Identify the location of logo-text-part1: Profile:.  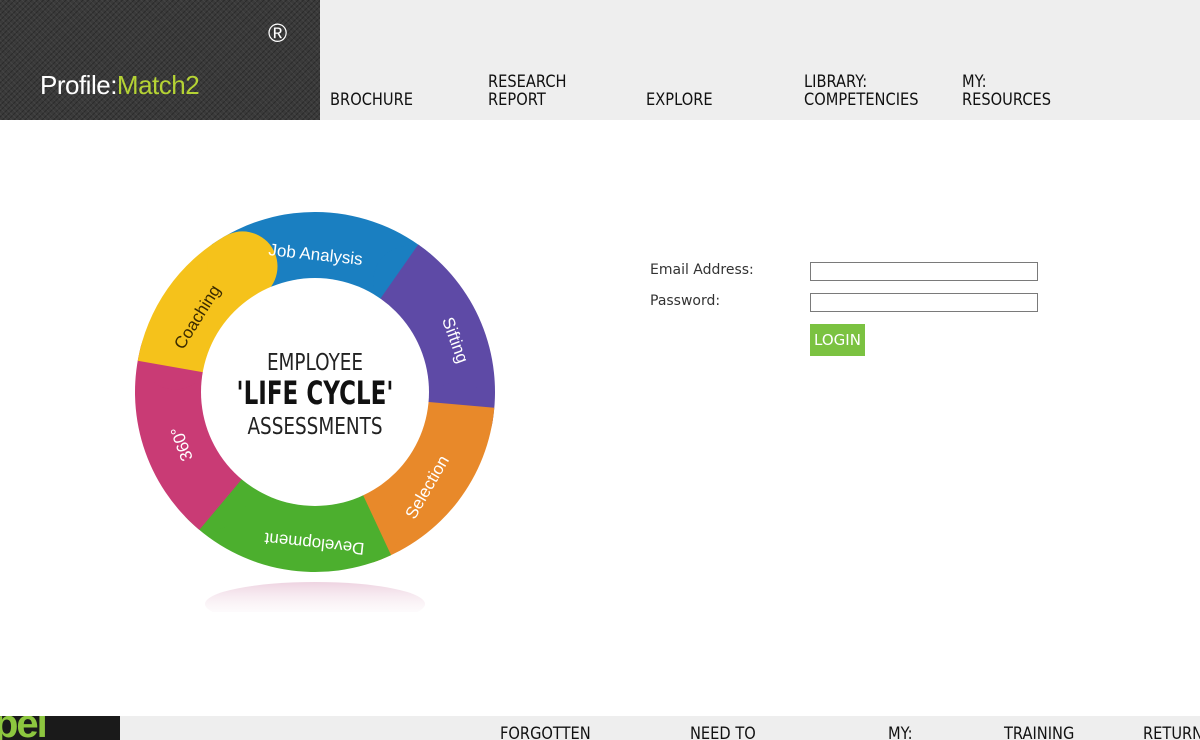
(78, 85).